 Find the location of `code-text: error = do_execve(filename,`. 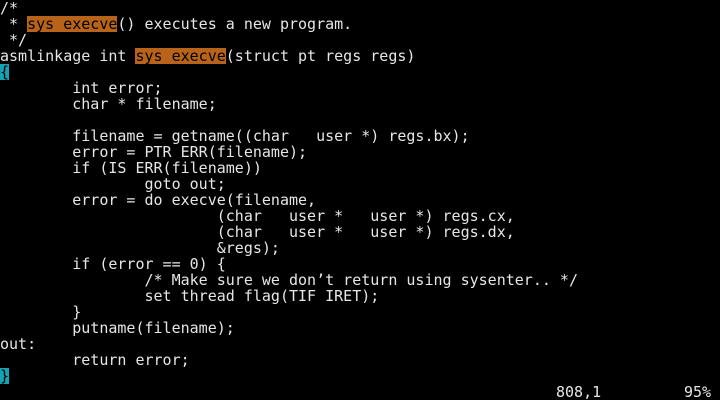

code-text: error = do_execve(filename, is located at coordinates (158, 200).